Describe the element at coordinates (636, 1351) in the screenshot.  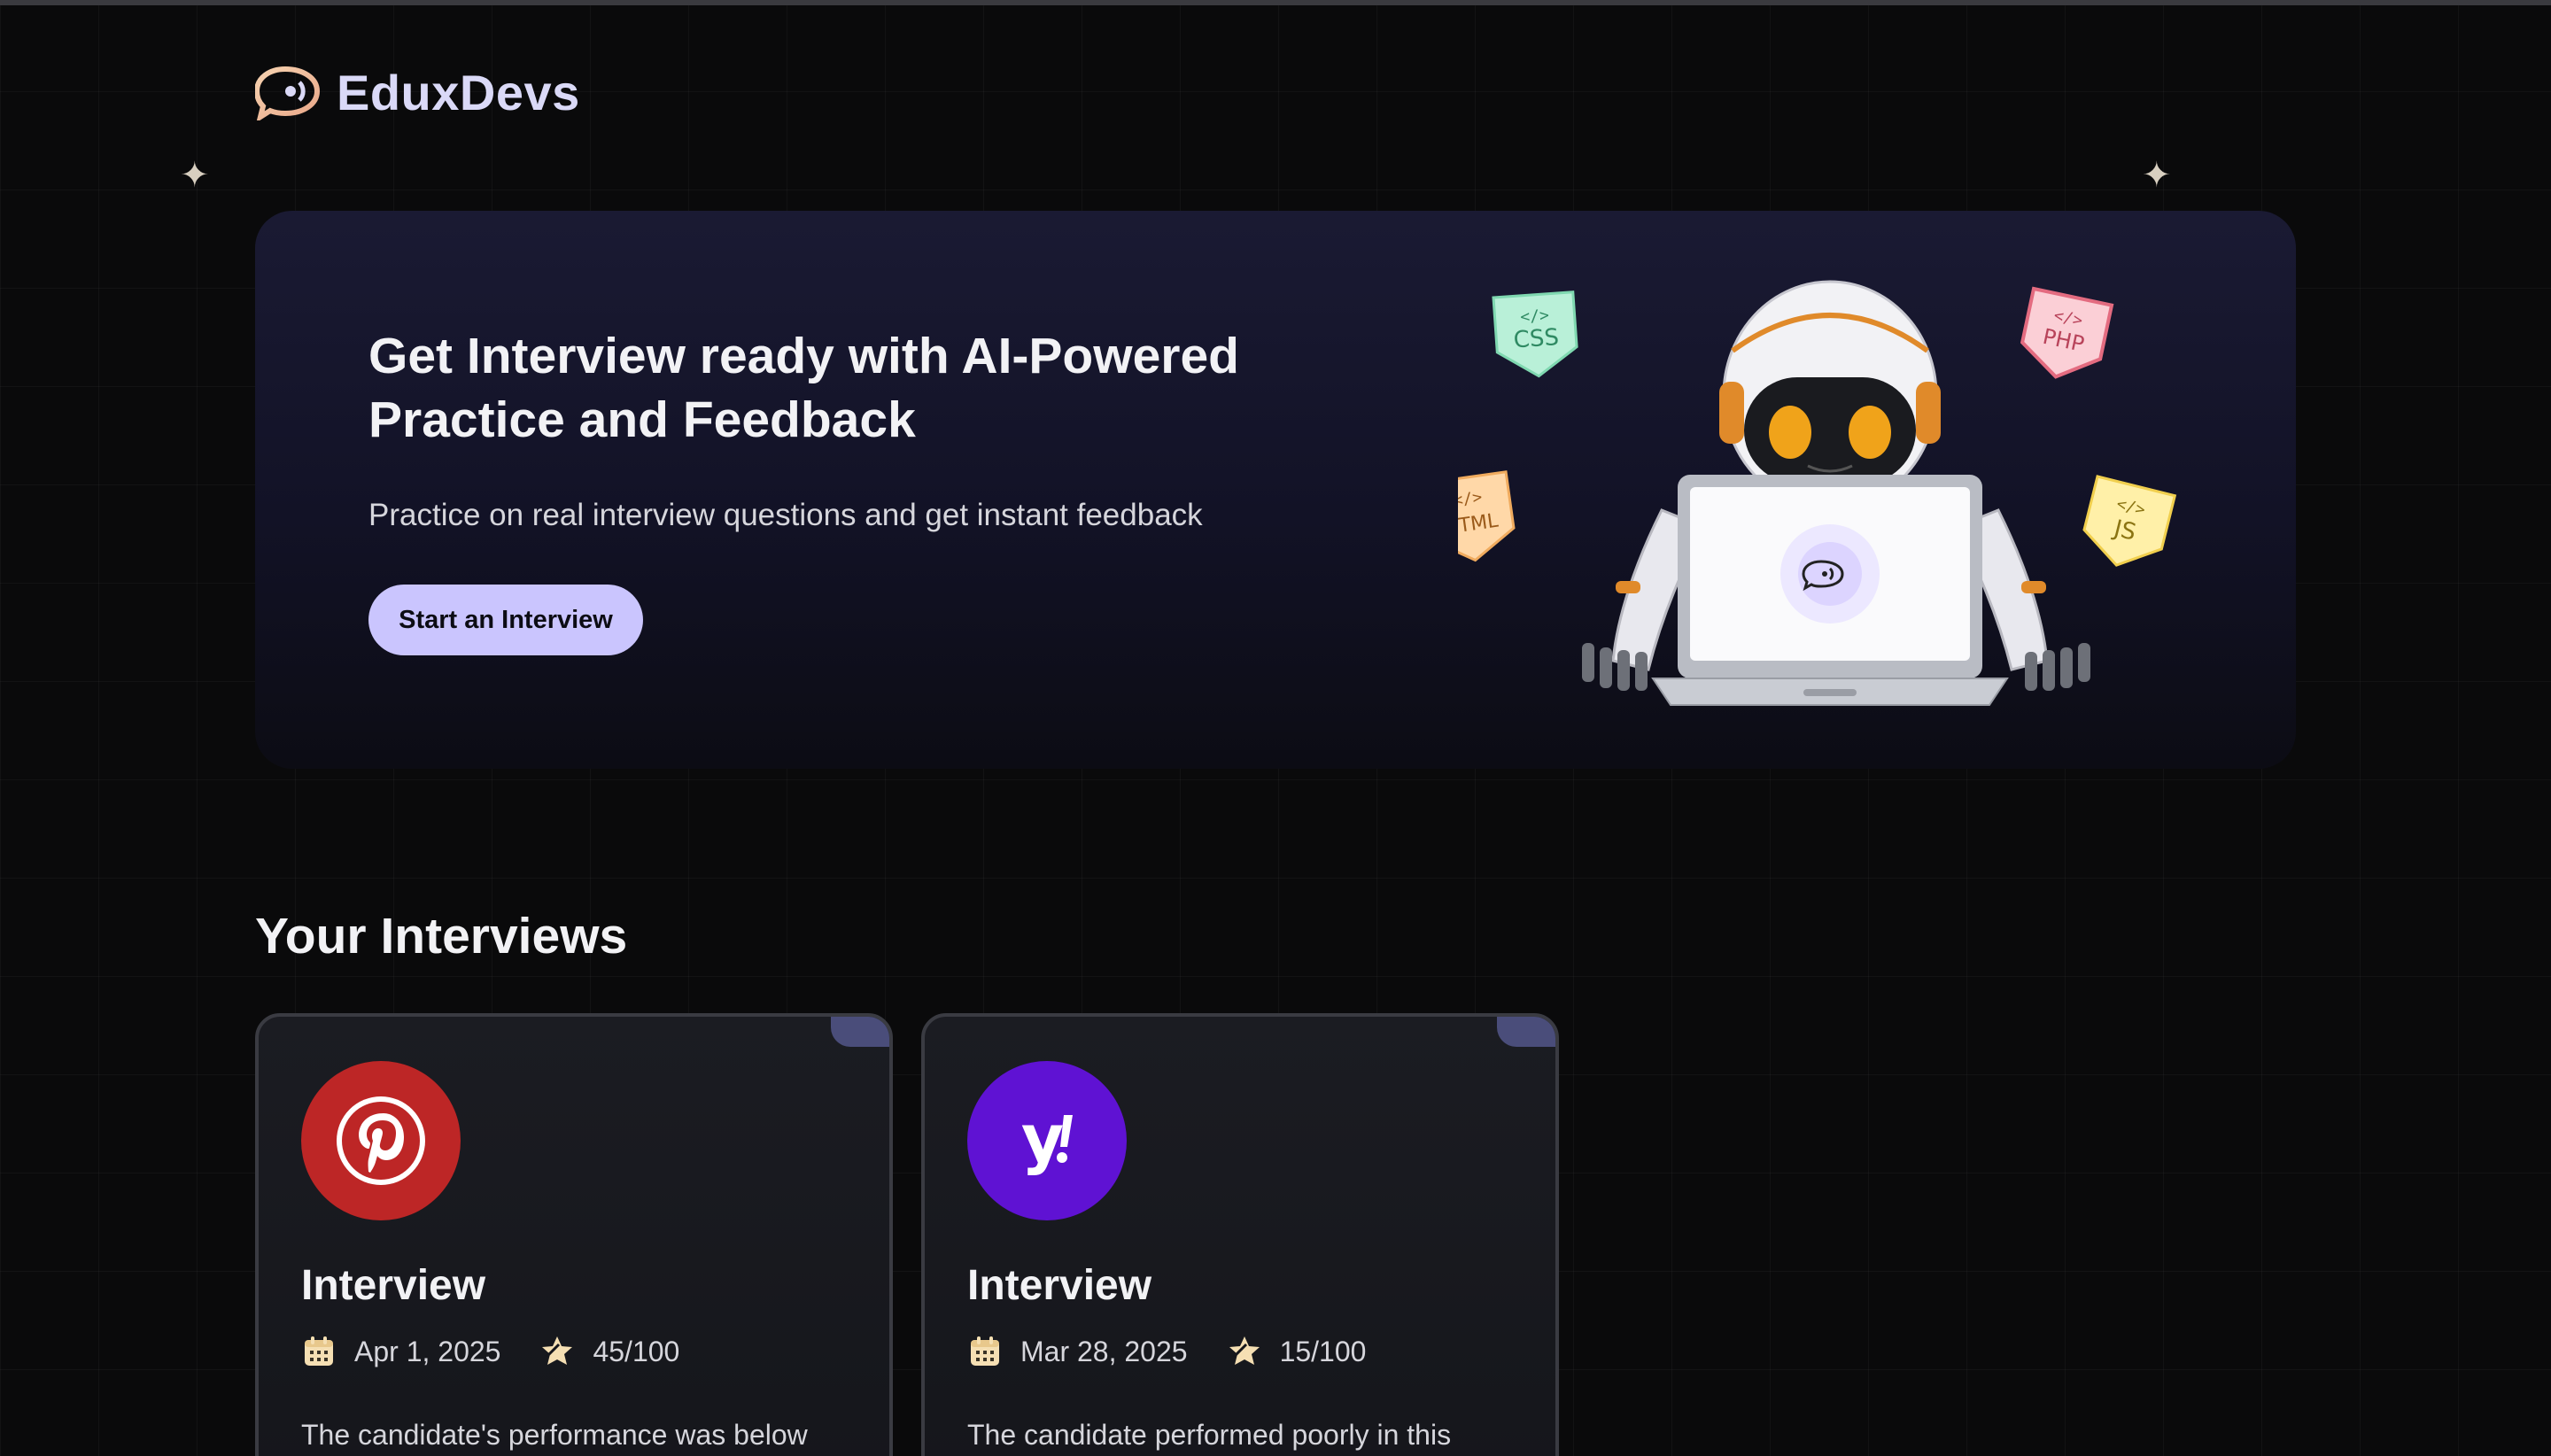
I see `interview-score: 45/100` at that location.